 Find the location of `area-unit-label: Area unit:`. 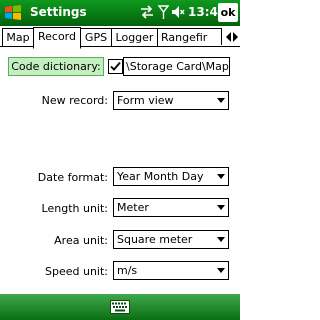

area-unit-label: Area unit: is located at coordinates (81, 240).